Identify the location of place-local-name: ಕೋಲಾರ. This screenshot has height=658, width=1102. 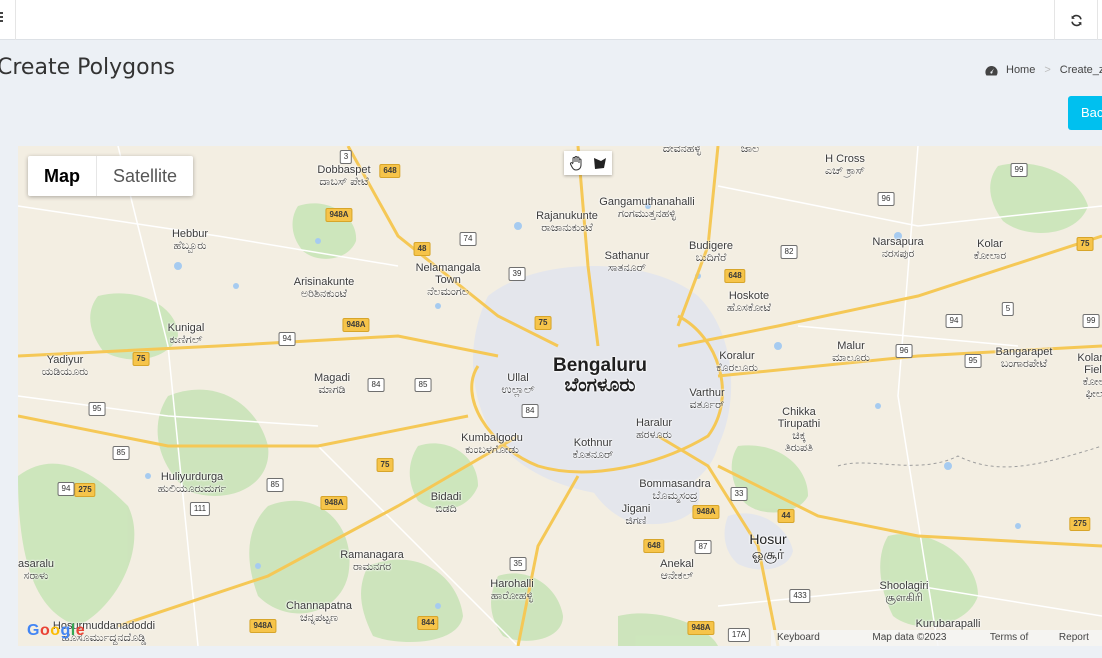
(990, 256).